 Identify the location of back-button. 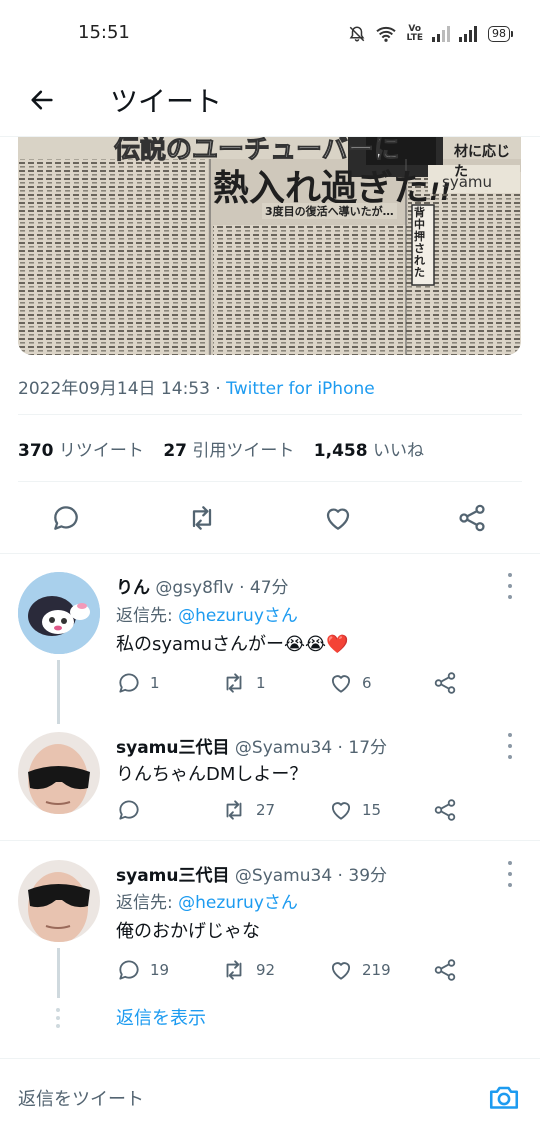
(42, 100).